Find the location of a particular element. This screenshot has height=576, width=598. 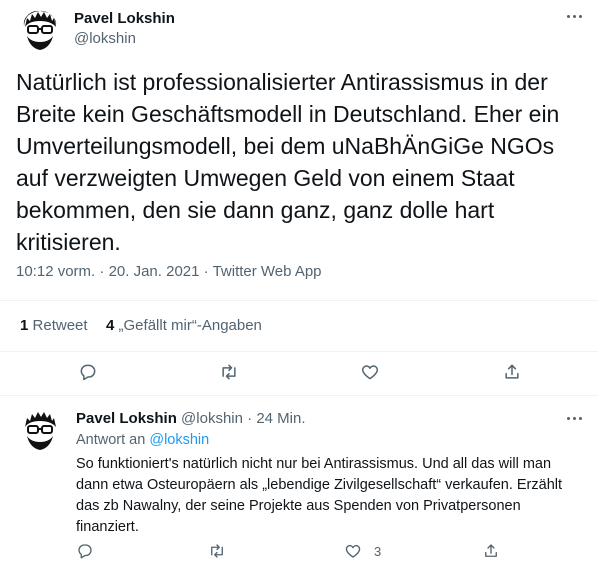

reply-header: Pavel Lokshin @lokshin · 24 Min. is located at coordinates (191, 418).